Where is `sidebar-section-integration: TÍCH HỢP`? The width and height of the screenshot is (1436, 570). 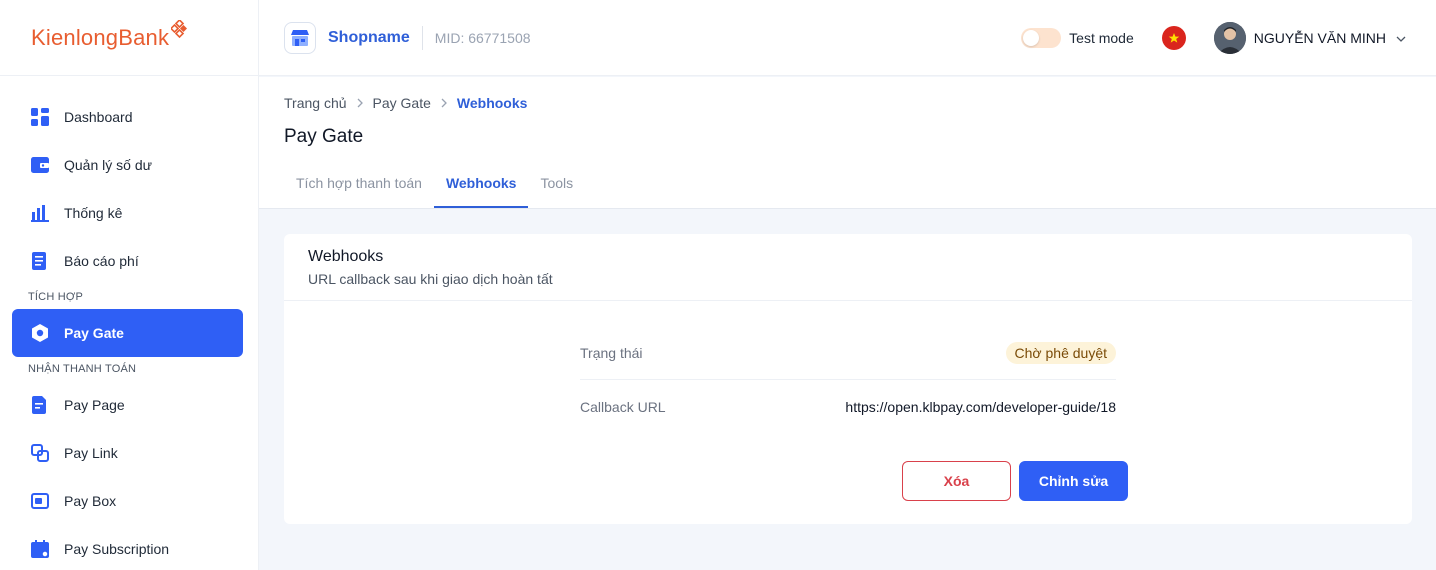 sidebar-section-integration: TÍCH HỢP is located at coordinates (56, 297).